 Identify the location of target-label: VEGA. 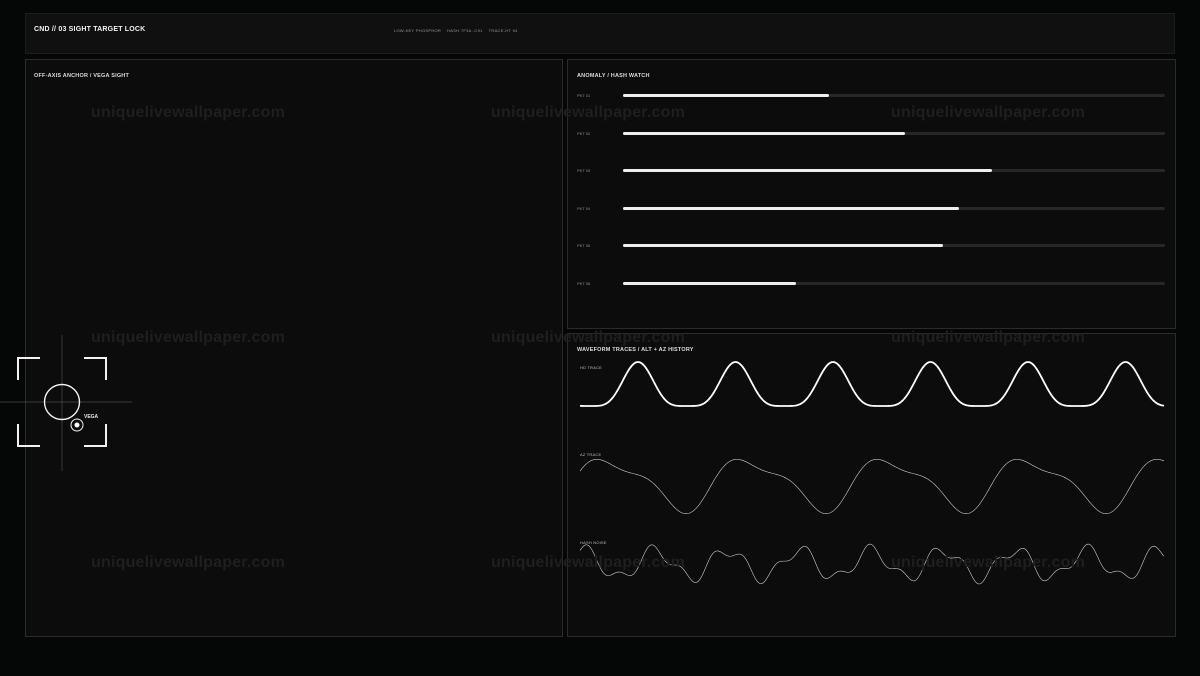
(91, 417).